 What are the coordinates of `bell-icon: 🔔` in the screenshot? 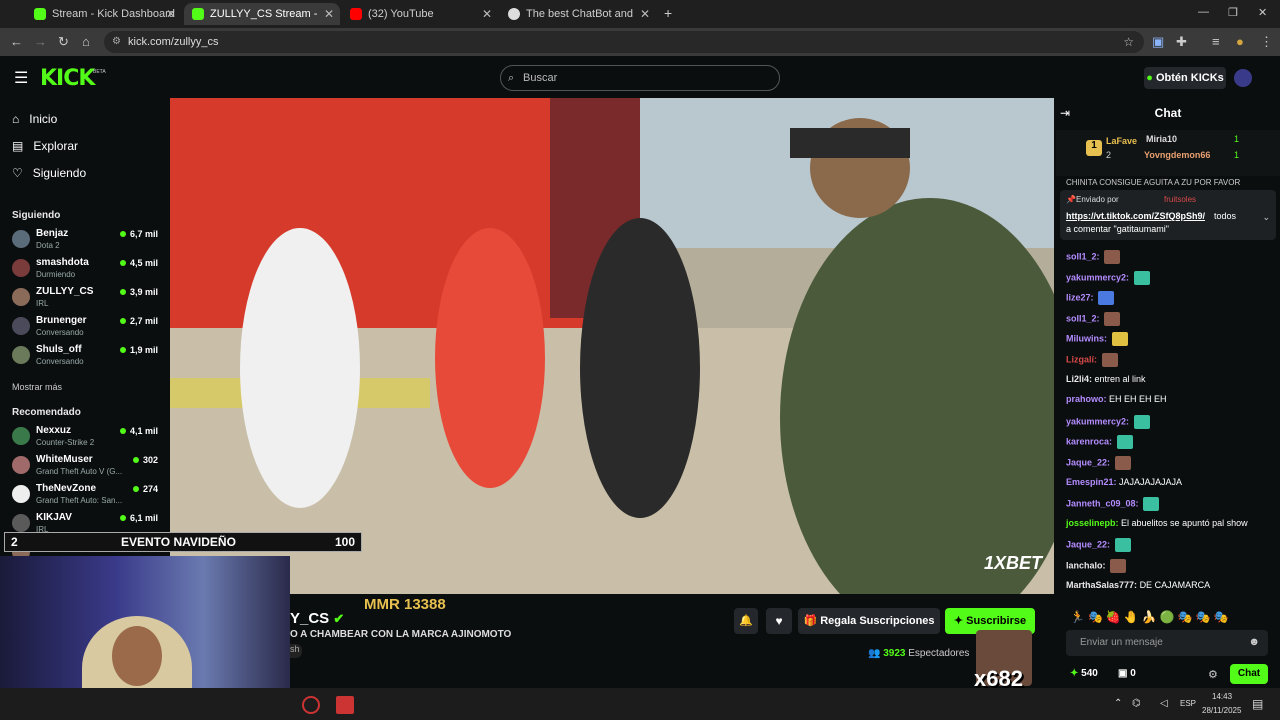 It's located at (746, 621).